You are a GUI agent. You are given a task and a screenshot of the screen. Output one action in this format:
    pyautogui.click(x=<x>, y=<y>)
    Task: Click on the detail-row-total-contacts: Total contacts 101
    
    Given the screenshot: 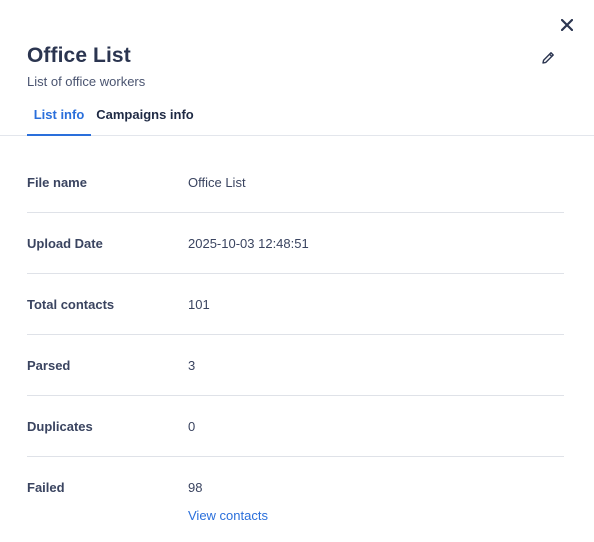 What is the action you would take?
    pyautogui.click(x=295, y=304)
    